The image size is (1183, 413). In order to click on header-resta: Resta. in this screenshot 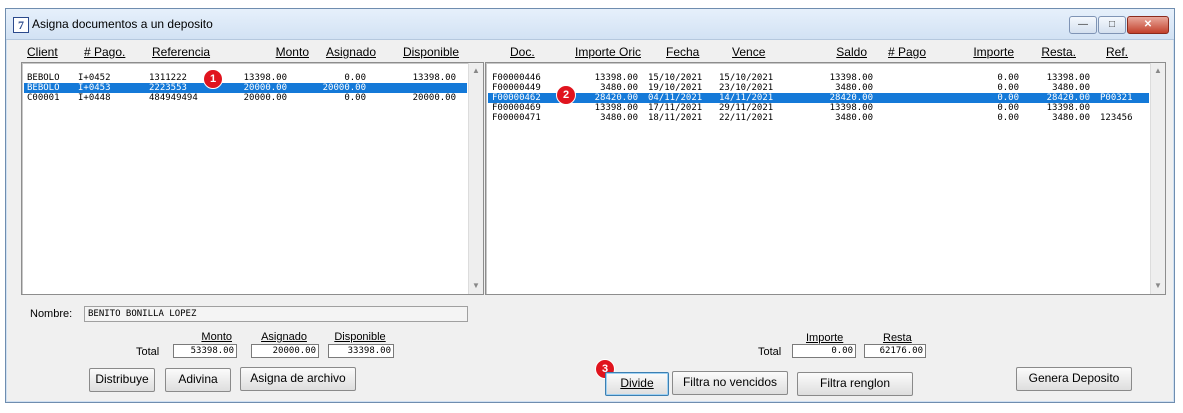, I will do `click(1046, 52)`.